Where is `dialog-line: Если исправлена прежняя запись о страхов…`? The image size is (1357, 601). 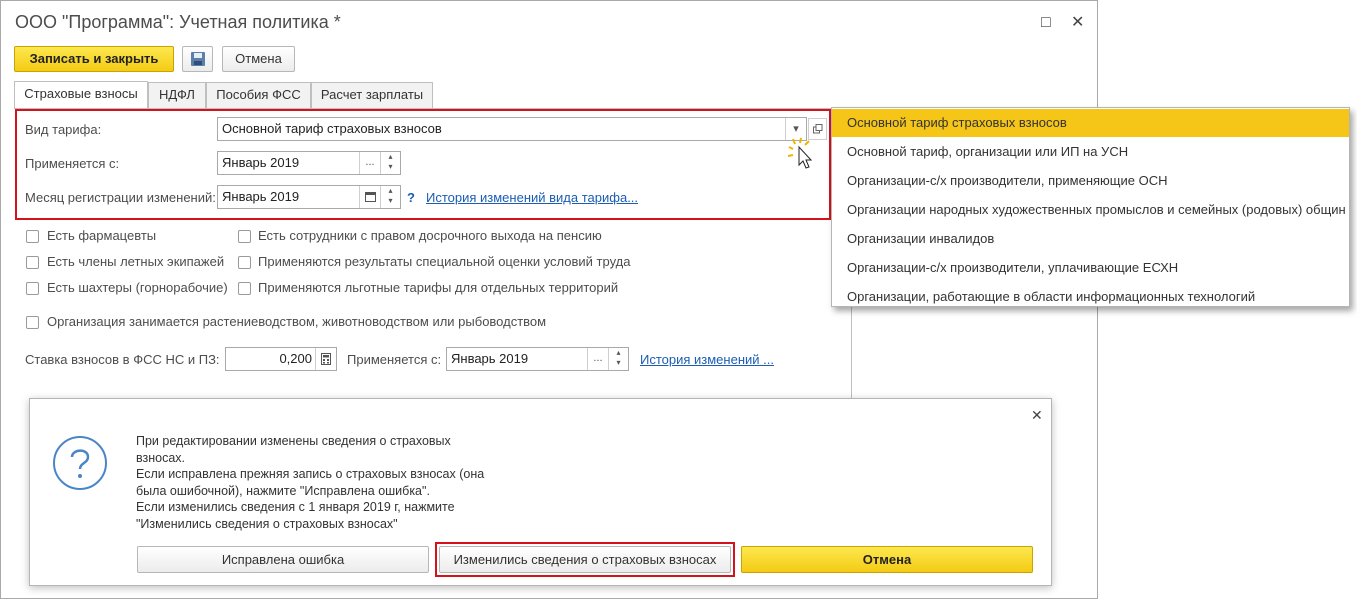
dialog-line: Если исправлена прежняя запись о страхов… is located at coordinates (310, 474).